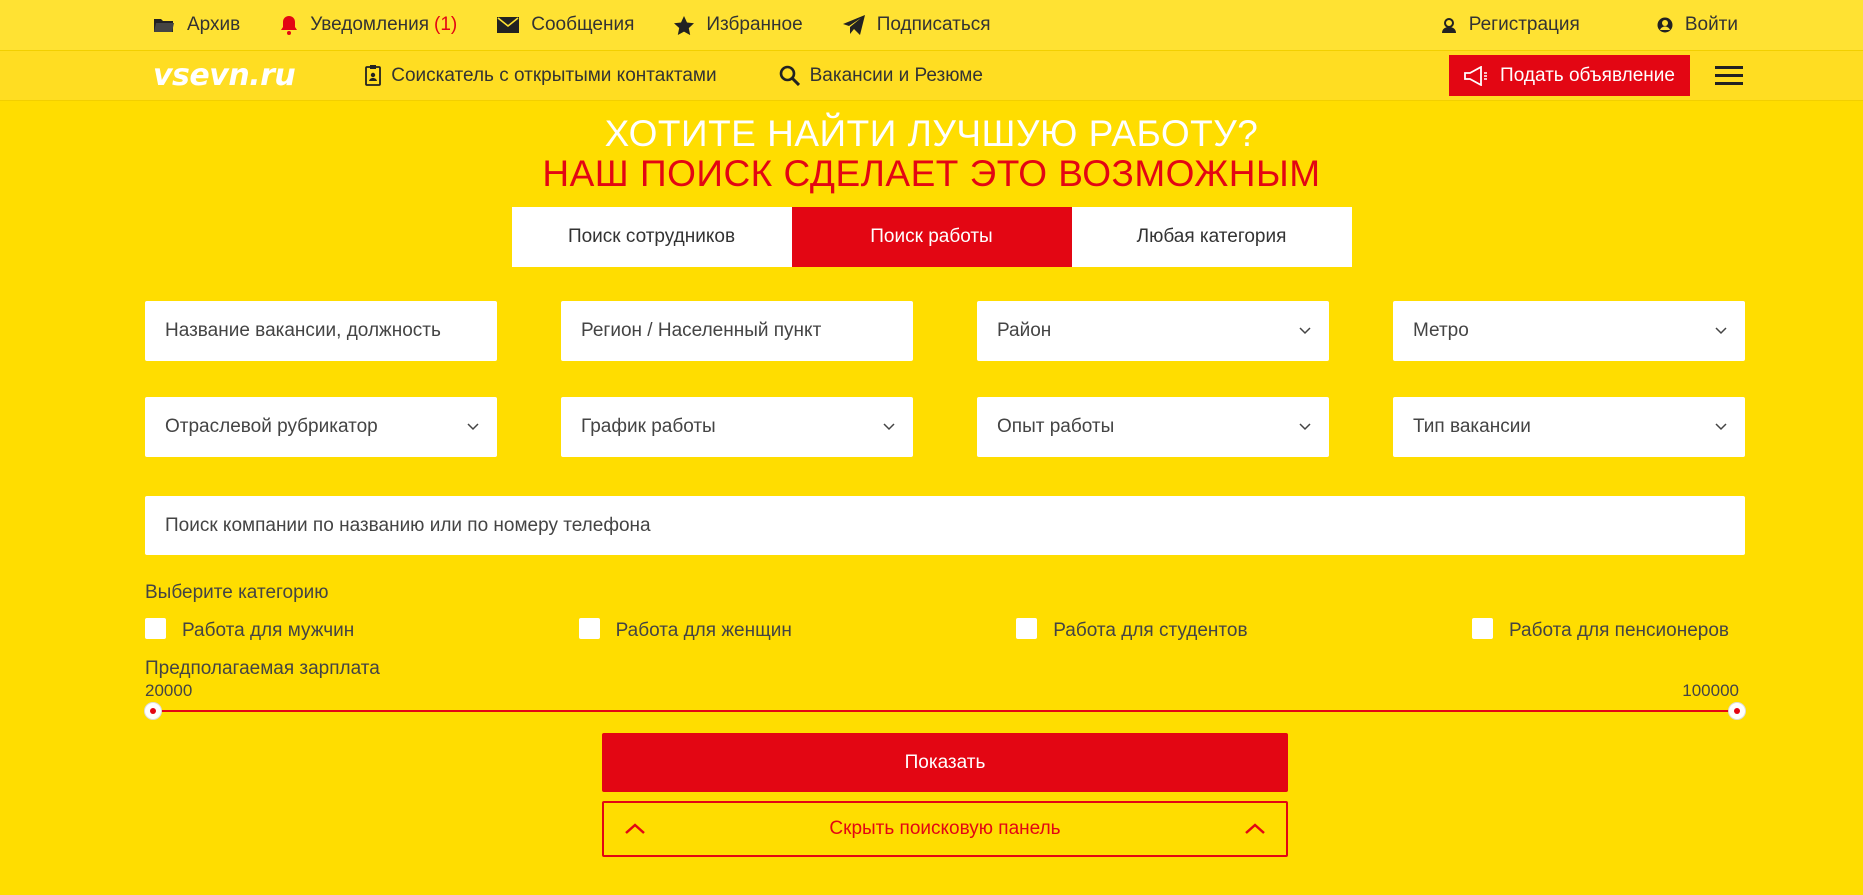 This screenshot has height=895, width=1863. I want to click on schedule-select: График работы, so click(737, 427).